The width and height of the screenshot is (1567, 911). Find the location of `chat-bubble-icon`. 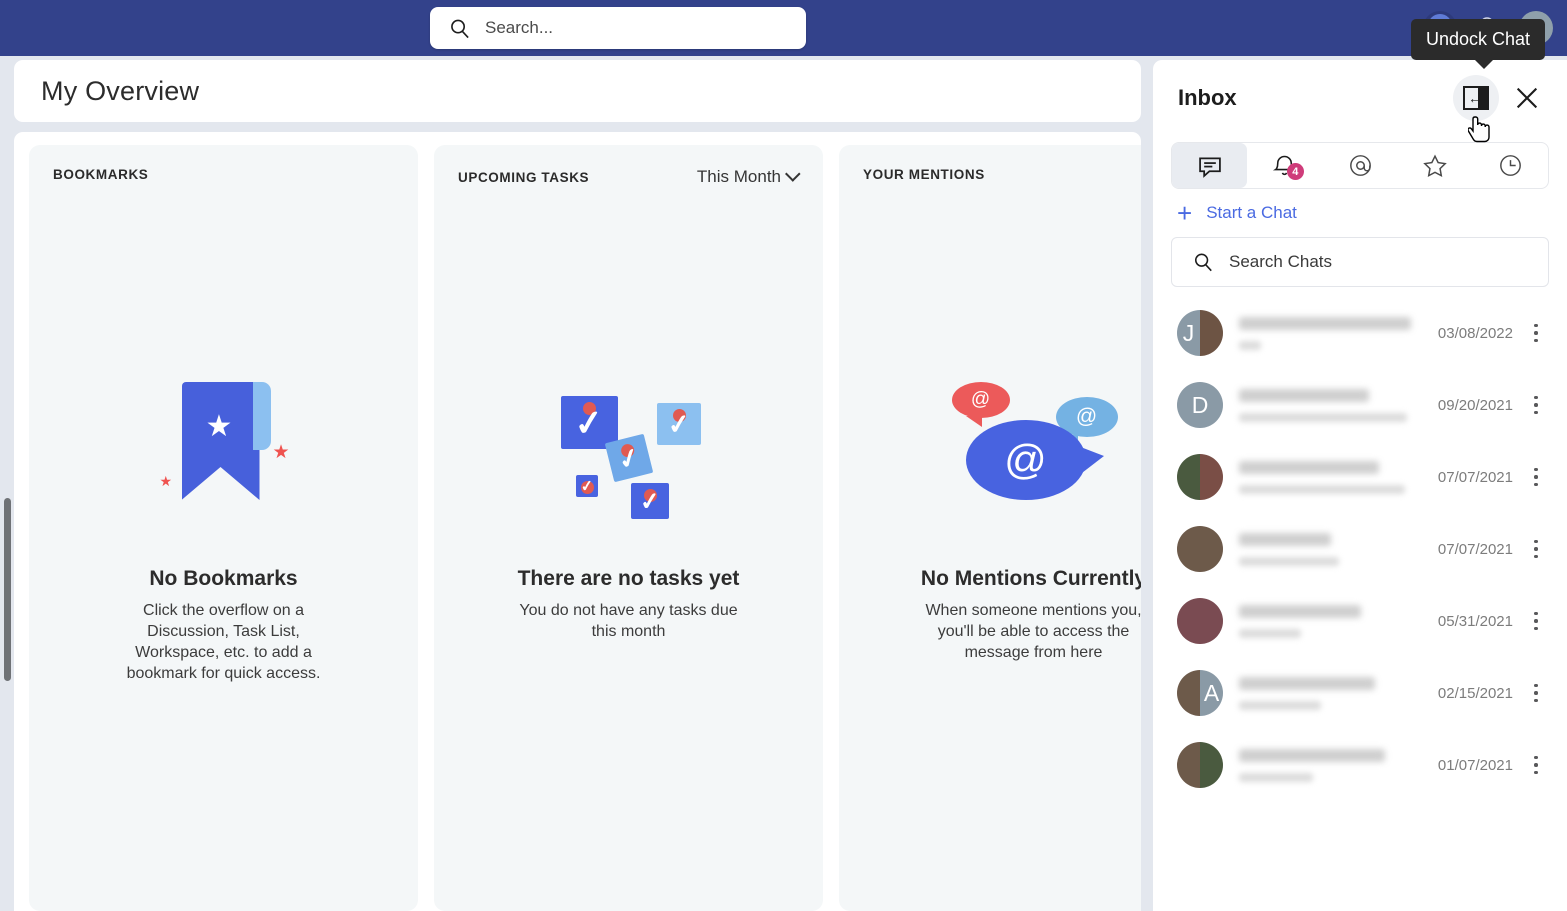

chat-bubble-icon is located at coordinates (1209, 167).